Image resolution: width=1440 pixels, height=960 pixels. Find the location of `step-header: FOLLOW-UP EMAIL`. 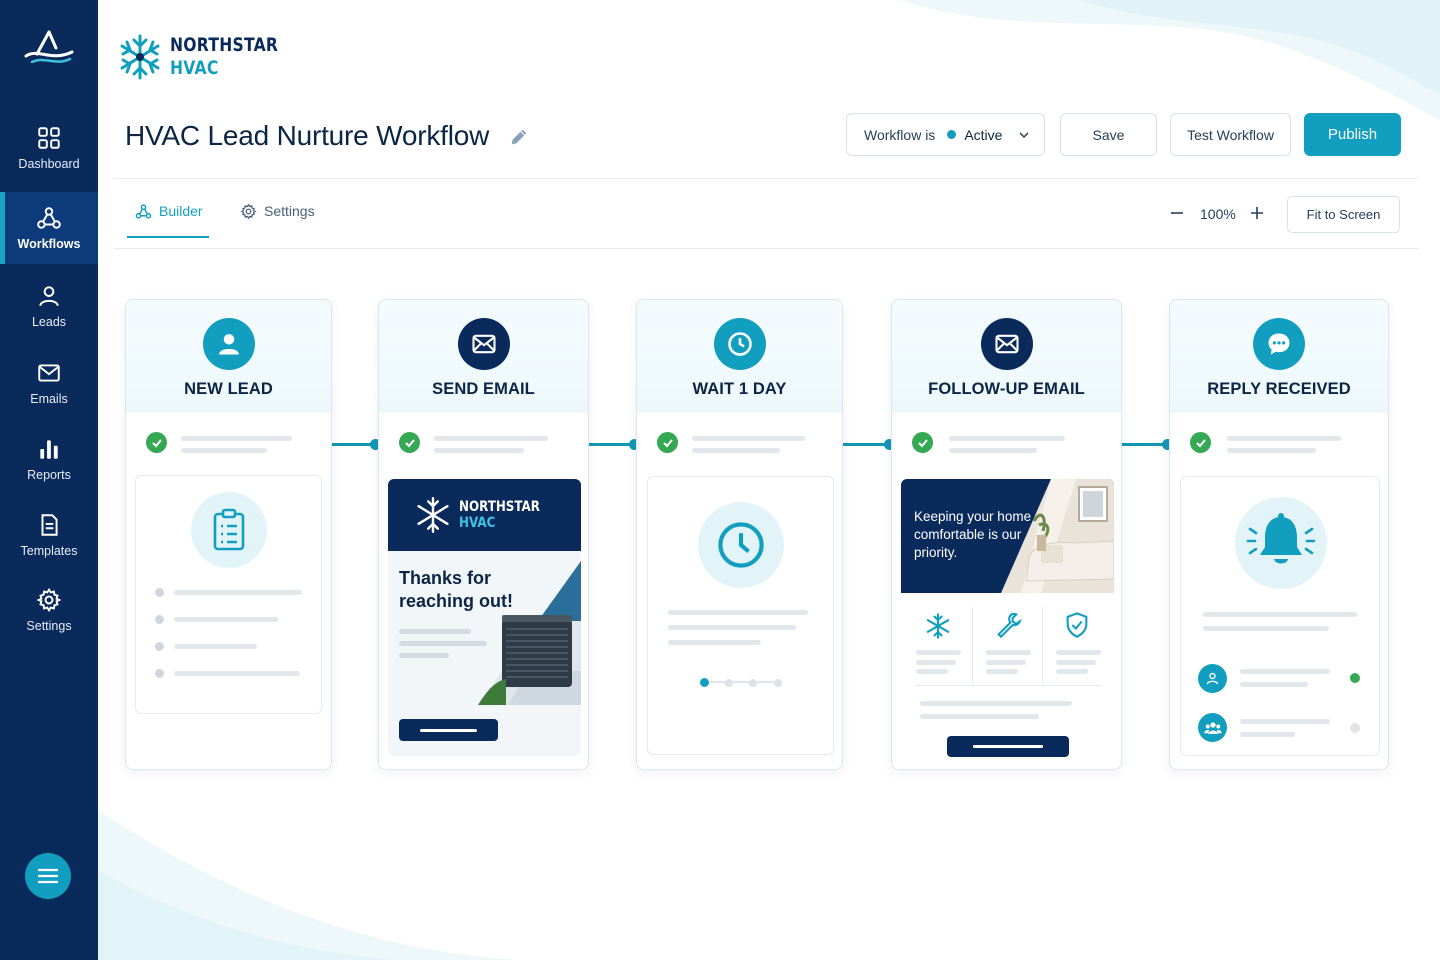

step-header: FOLLOW-UP EMAIL is located at coordinates (1006, 356).